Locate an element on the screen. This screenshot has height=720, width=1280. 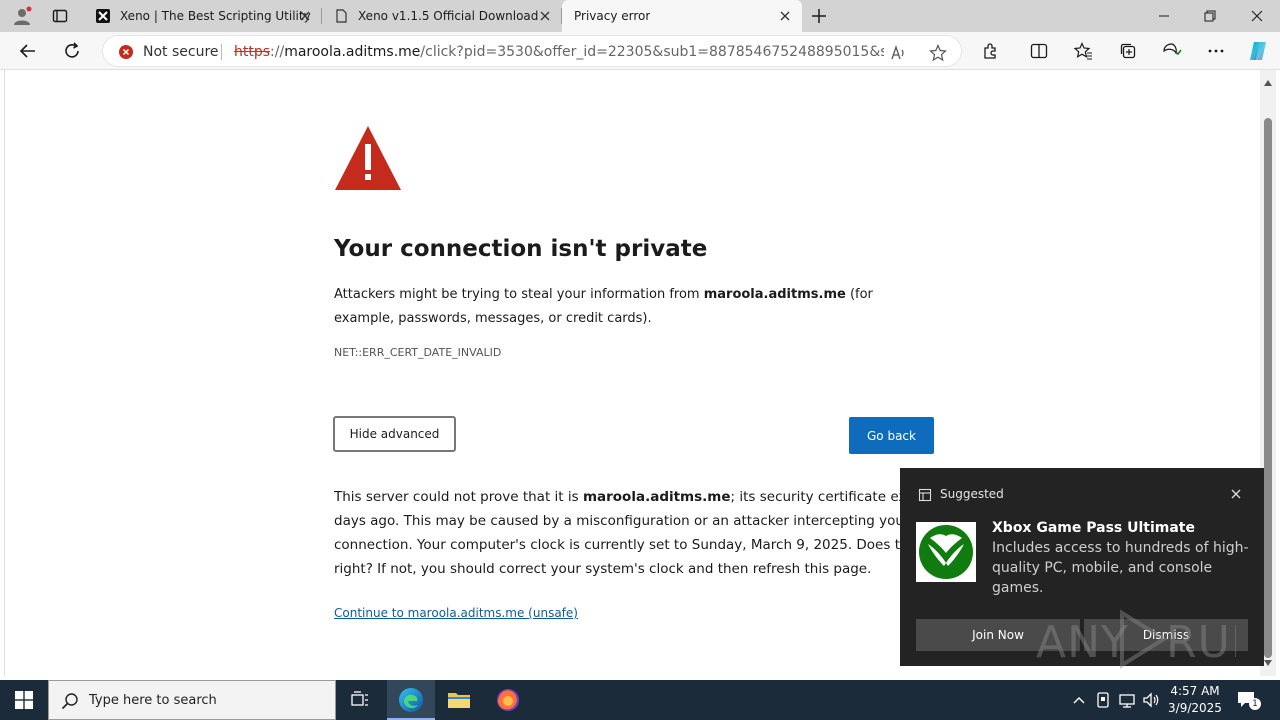
warning-triangle-icon is located at coordinates (368, 158).